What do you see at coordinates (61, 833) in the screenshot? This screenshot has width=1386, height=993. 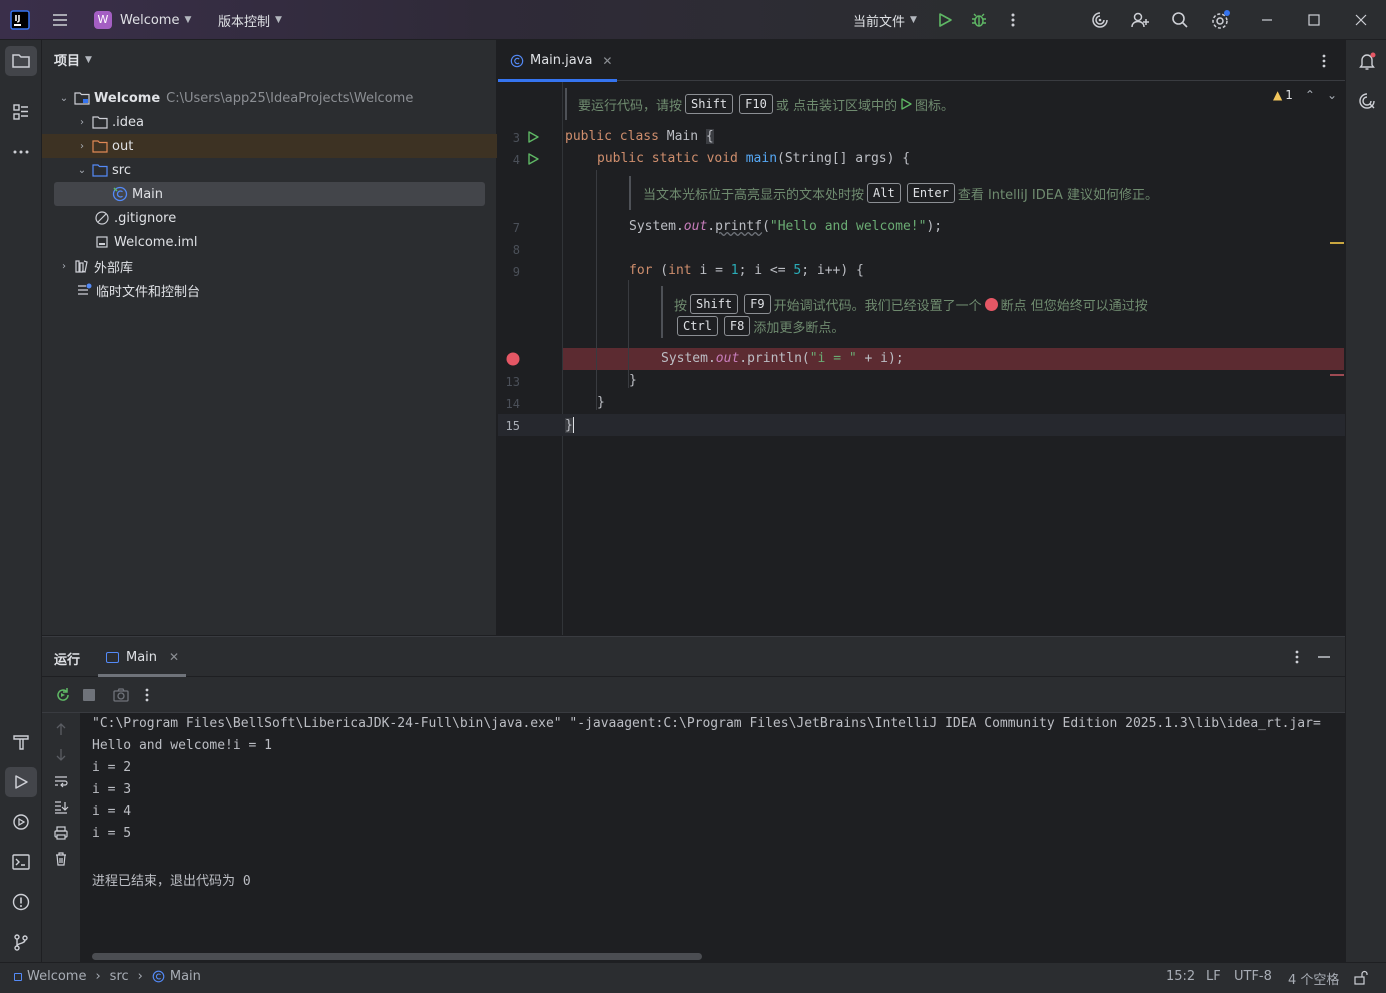 I see `print-icon` at bounding box center [61, 833].